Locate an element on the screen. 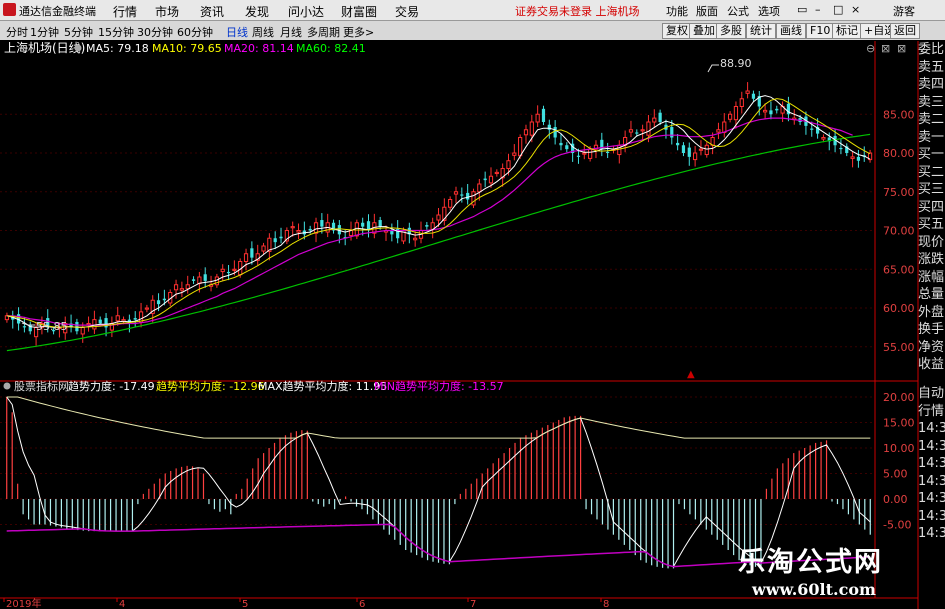  menu-quotes: 行情 is located at coordinates (125, 11).